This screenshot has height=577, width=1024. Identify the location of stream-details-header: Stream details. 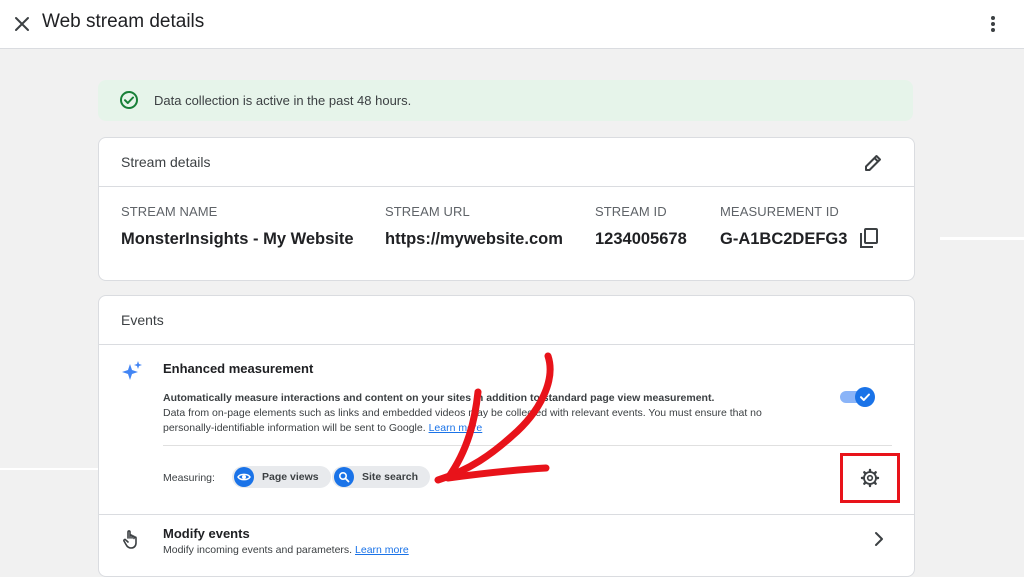
(506, 162).